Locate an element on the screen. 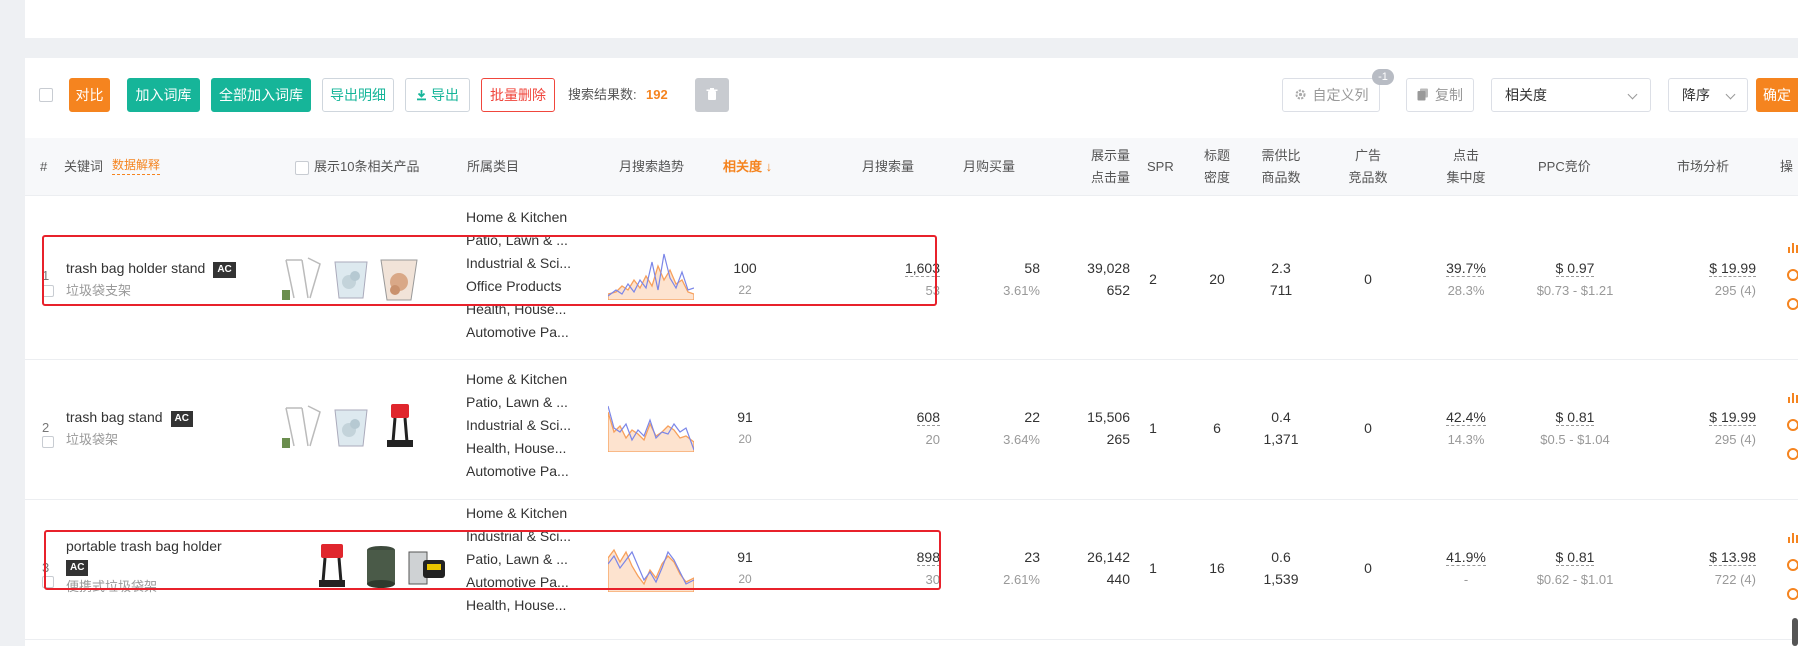  copy-icon is located at coordinates (1423, 96).